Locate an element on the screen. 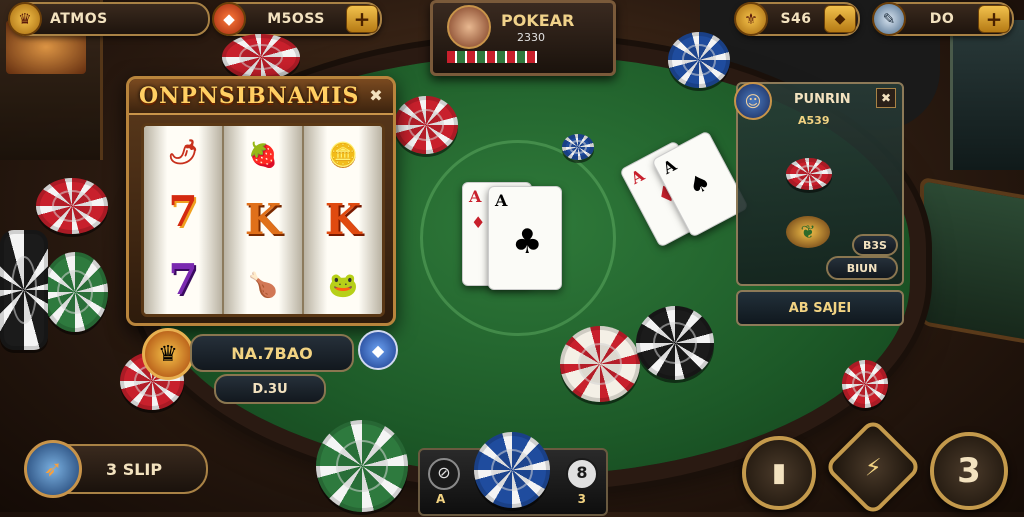 This screenshot has height=517, width=1024. chip-white-pot is located at coordinates (600, 364).